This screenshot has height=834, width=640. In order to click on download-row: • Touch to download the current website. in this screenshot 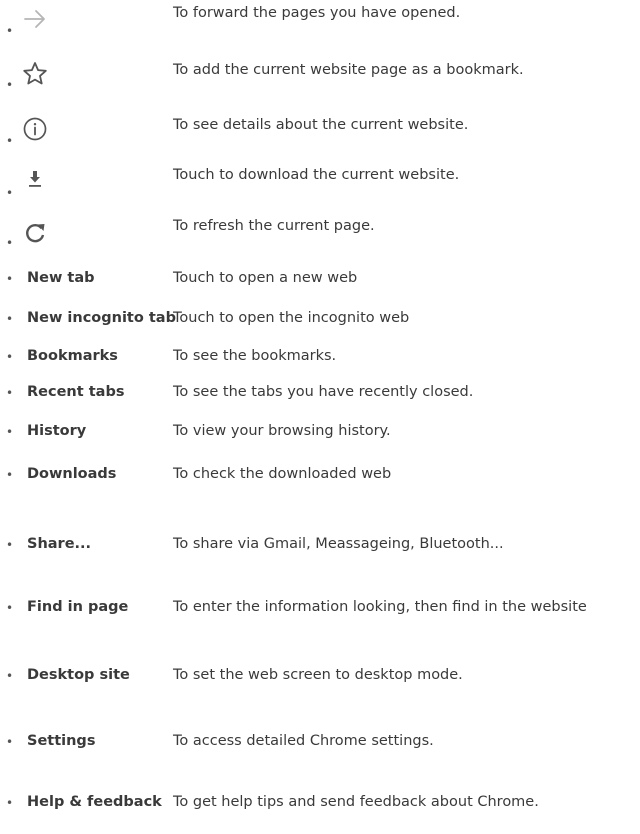, I will do `click(320, 184)`.